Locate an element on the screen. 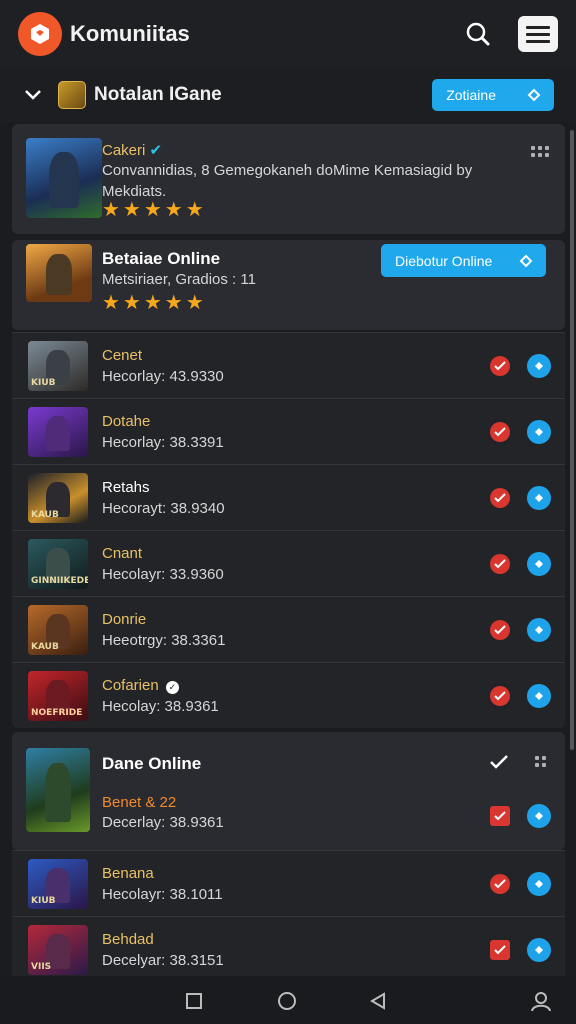  list-item: KAUB Retahs Hecorayt: 38.9340 is located at coordinates (288, 497).